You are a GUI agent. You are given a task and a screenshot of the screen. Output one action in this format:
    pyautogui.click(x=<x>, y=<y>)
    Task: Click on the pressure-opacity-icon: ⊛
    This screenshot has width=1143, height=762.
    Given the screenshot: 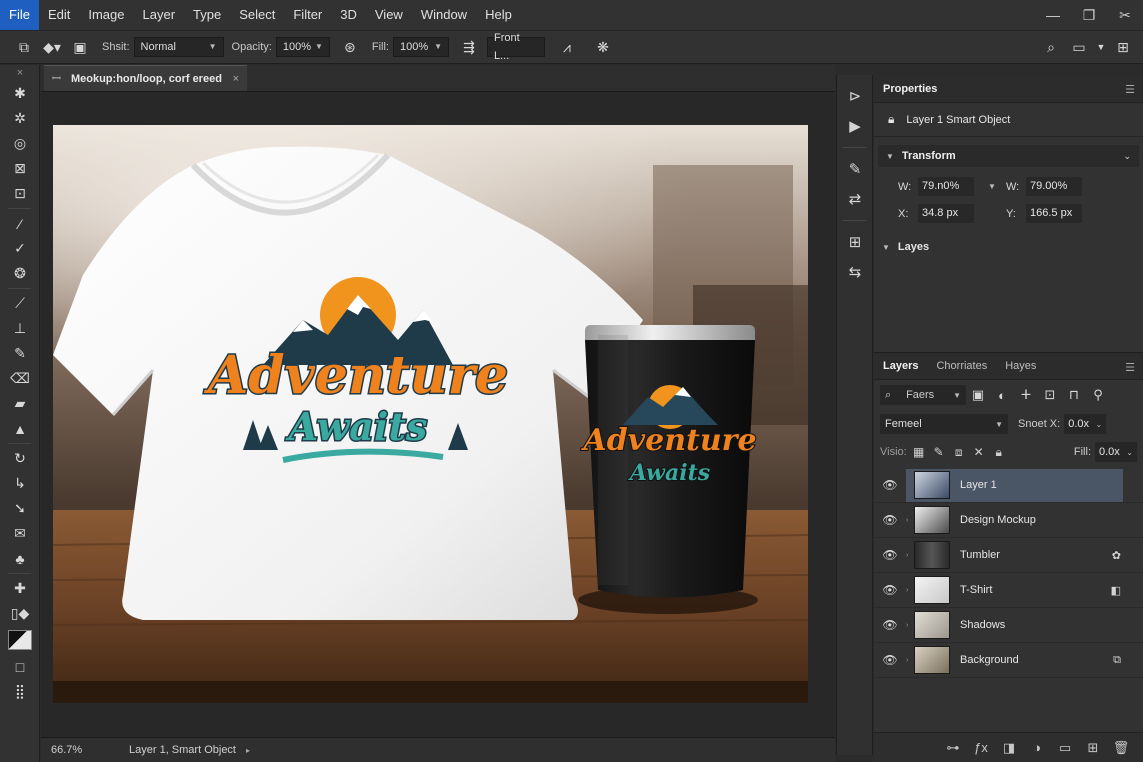 What is the action you would take?
    pyautogui.click(x=350, y=47)
    